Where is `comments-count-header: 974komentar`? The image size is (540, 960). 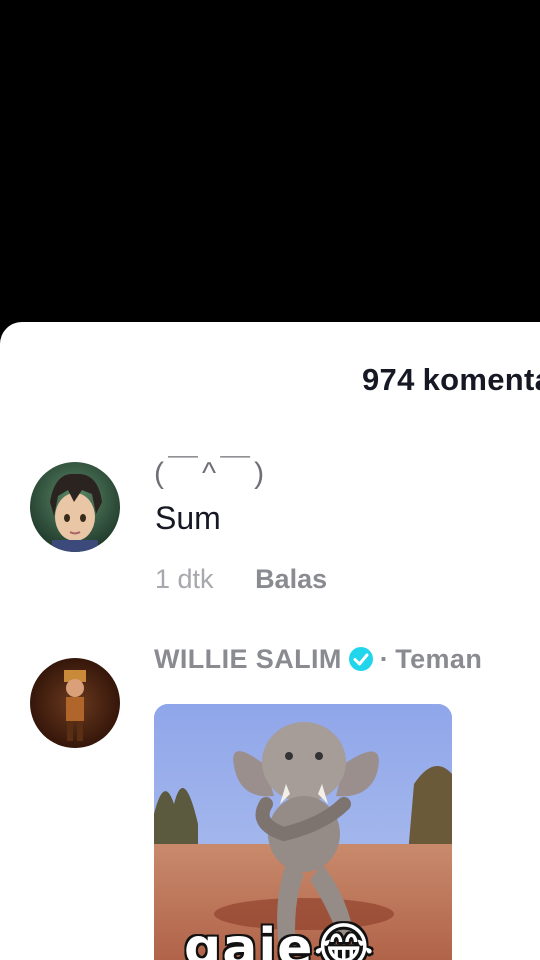 comments-count-header: 974komentar is located at coordinates (451, 380).